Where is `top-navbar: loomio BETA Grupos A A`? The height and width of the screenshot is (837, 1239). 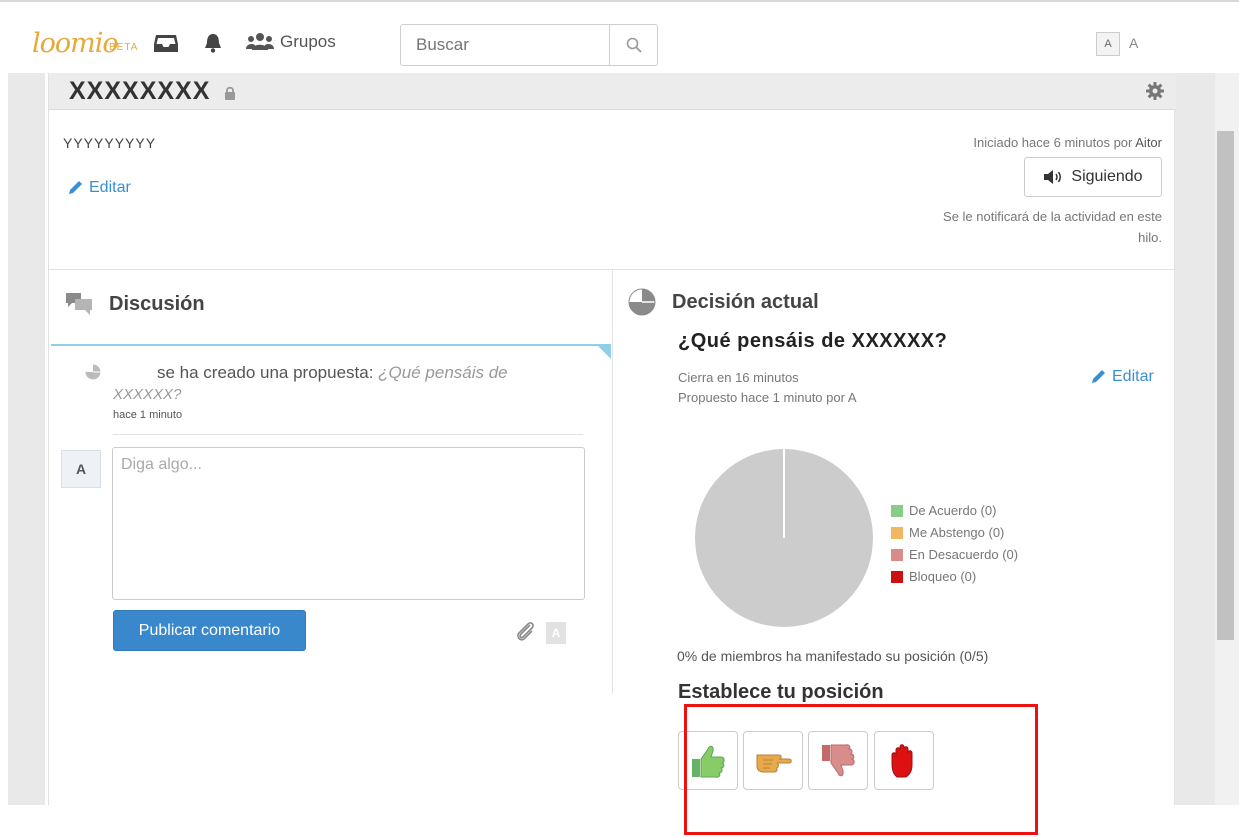 top-navbar: loomio BETA Grupos A A is located at coordinates (619, 36).